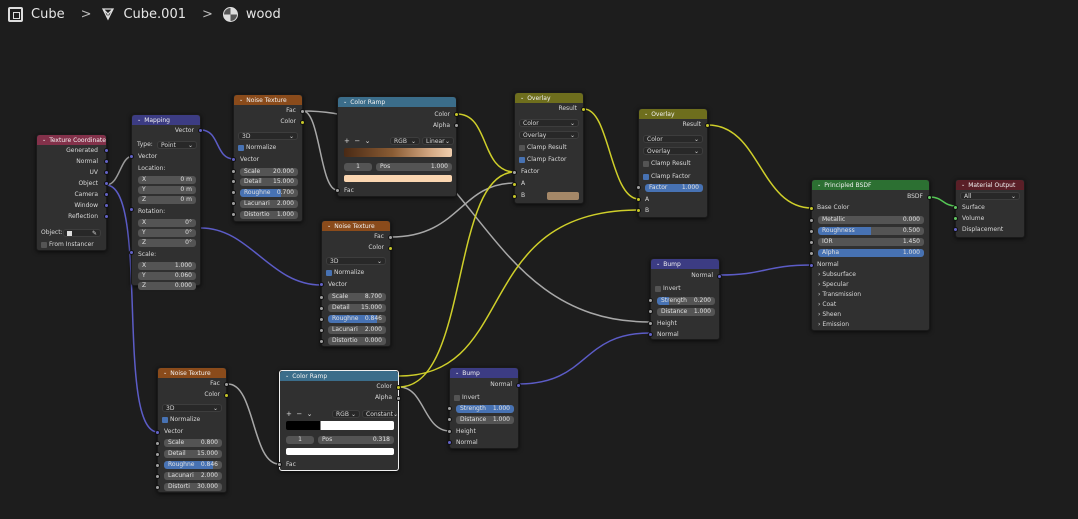 The width and height of the screenshot is (1078, 519). Describe the element at coordinates (167, 233) in the screenshot. I see `rotation-y-field: Y 0°` at that location.